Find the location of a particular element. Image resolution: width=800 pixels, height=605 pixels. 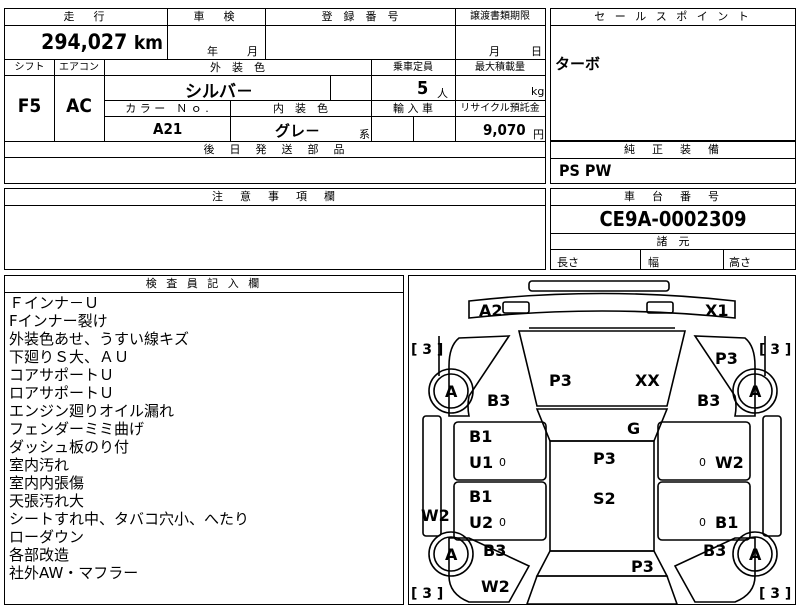

interior-color-value: グレ－ is located at coordinates (298, 131).